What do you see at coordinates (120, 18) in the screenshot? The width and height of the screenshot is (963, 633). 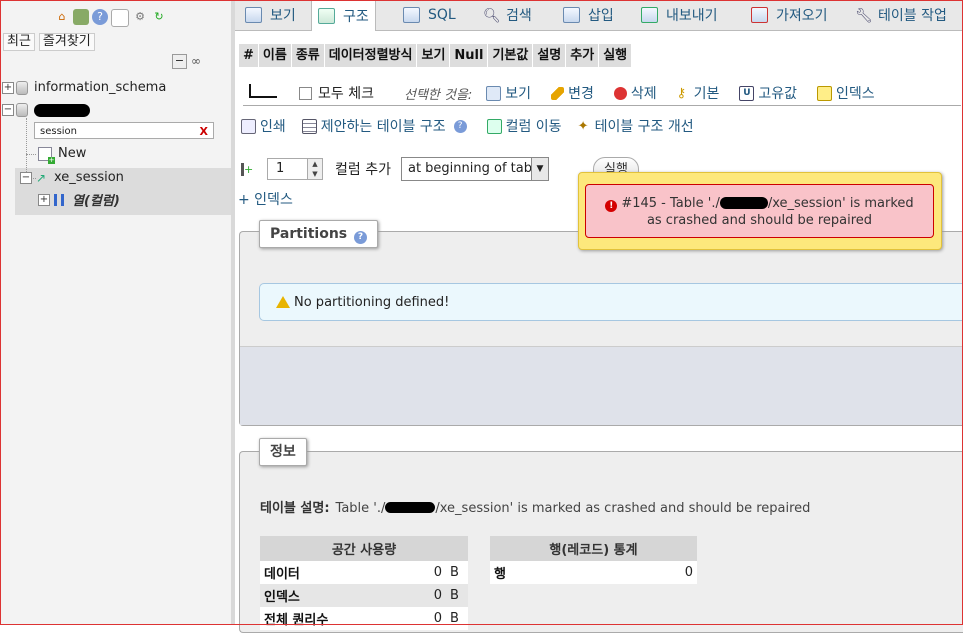 I see `docs-icon` at bounding box center [120, 18].